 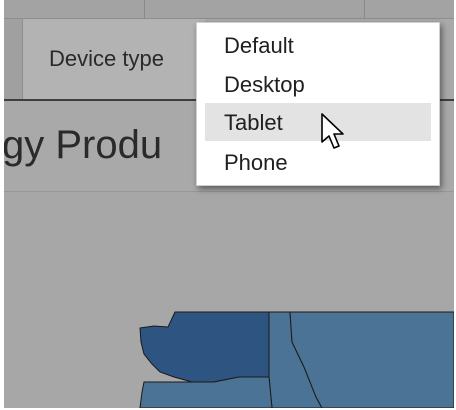 What do you see at coordinates (332, 131) in the screenshot?
I see `mouse-pointer-icon` at bounding box center [332, 131].